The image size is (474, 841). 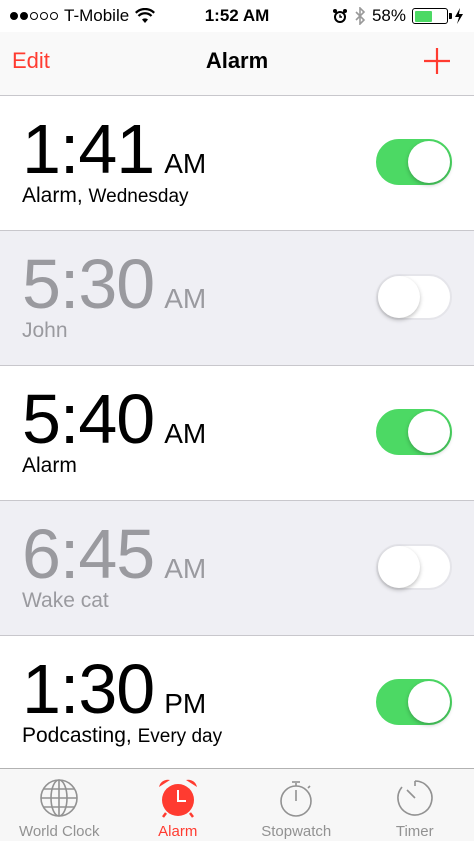 I want to click on alarm-ampm: PM, so click(x=185, y=703).